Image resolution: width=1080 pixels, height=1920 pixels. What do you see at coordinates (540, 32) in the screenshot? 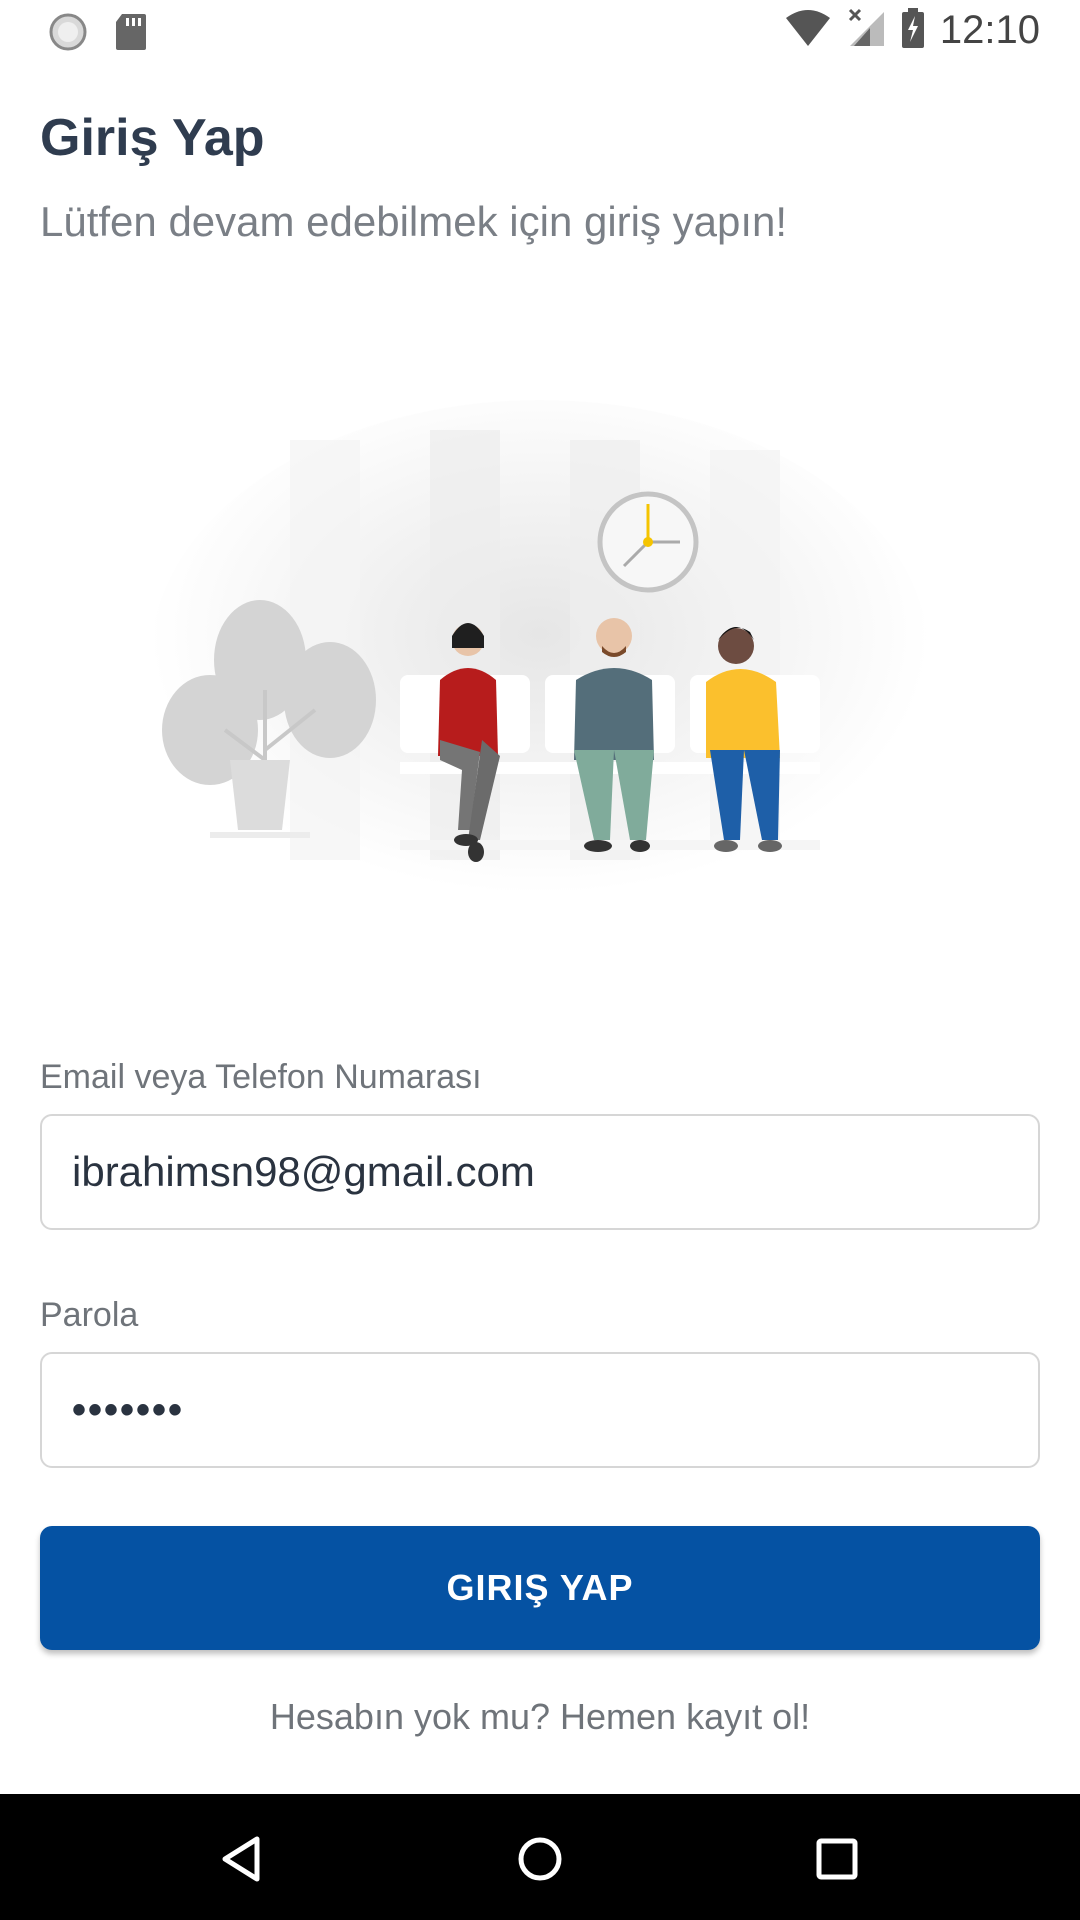
I see `status-bar: 12:10` at bounding box center [540, 32].